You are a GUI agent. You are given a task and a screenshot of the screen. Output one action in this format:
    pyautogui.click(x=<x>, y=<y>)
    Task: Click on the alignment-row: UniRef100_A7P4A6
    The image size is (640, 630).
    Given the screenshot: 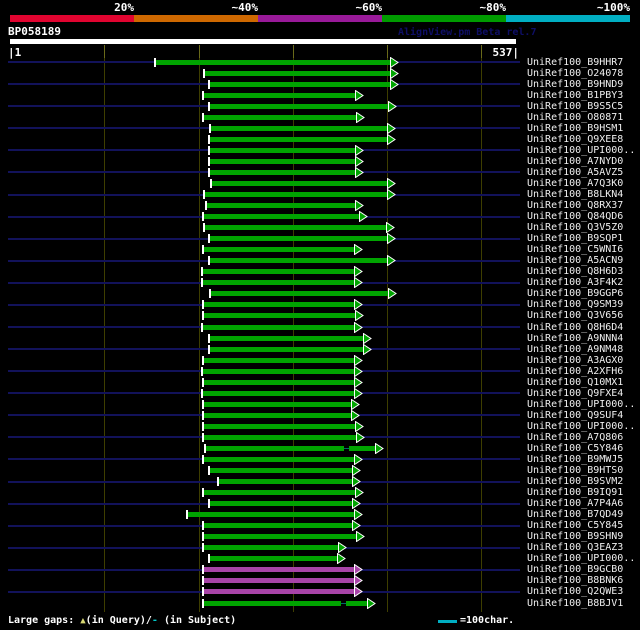 What is the action you would take?
    pyautogui.click(x=320, y=504)
    